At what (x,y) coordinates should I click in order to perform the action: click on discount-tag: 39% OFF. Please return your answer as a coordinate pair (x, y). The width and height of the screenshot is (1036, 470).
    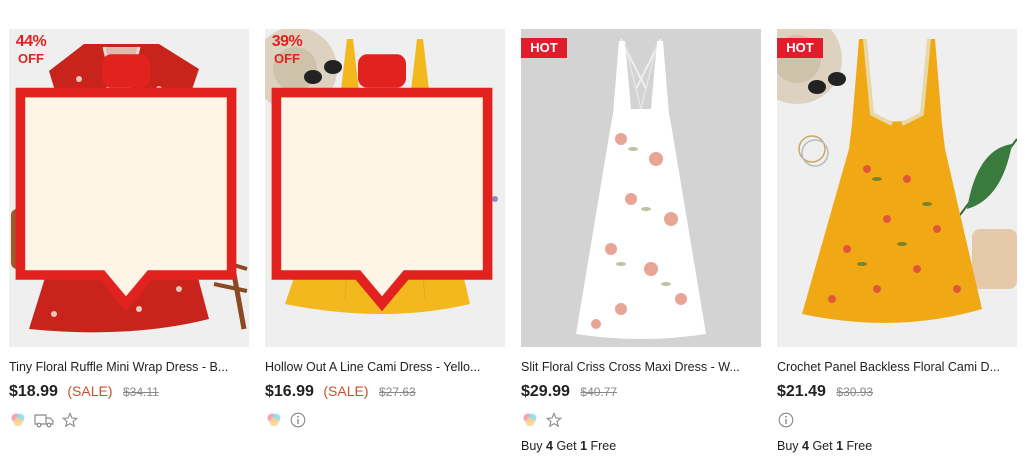
    Looking at the image, I should click on (379, 170).